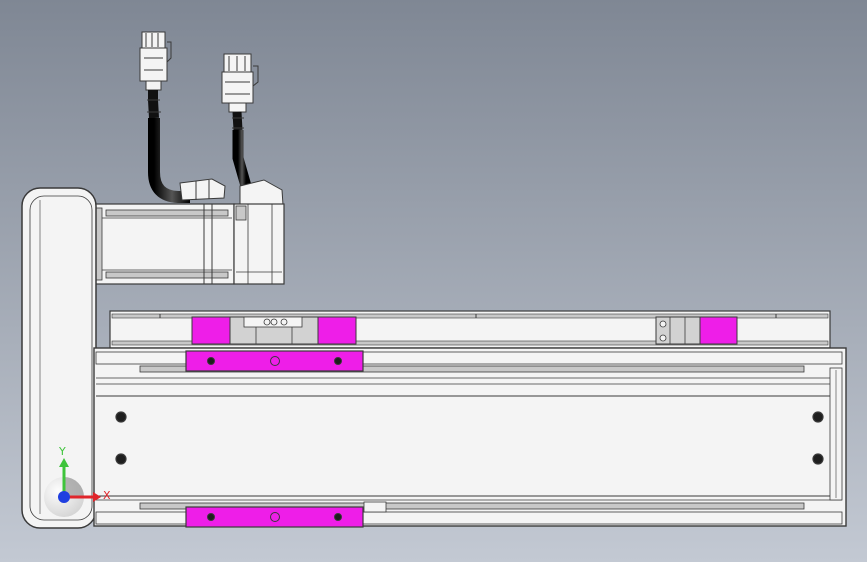 The image size is (867, 562). I want to click on top-slider-plate, so click(274, 361).